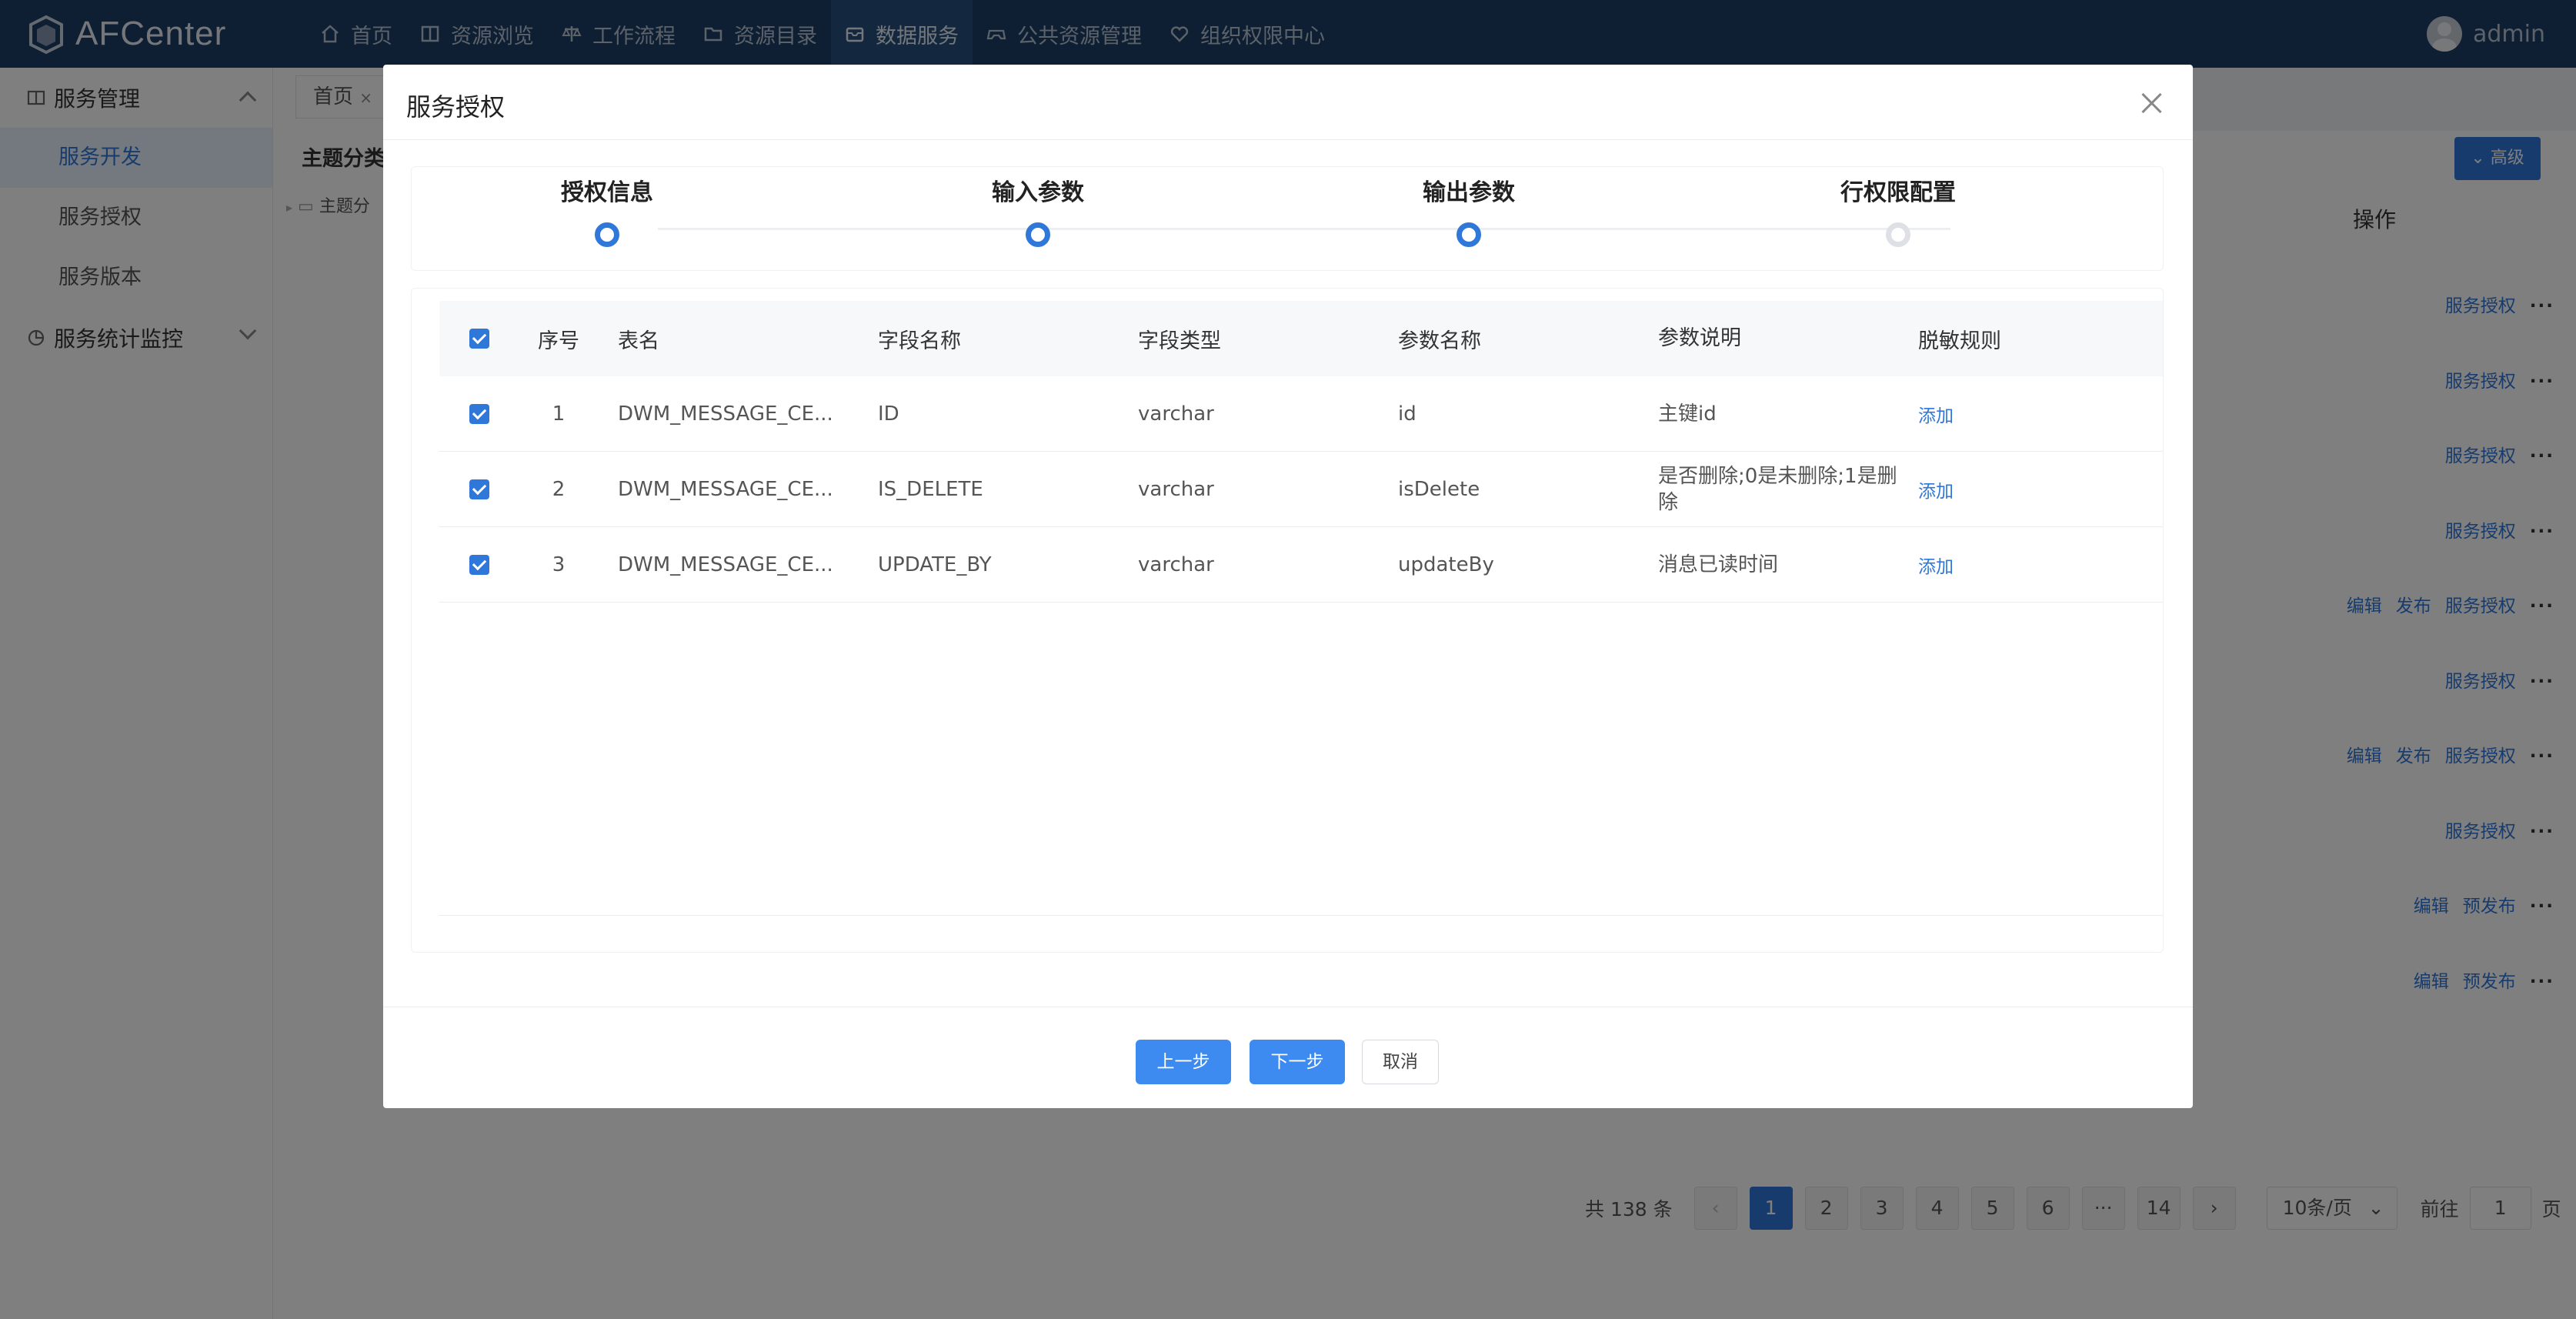 The width and height of the screenshot is (2576, 1319). Describe the element at coordinates (1038, 207) in the screenshot. I see `step-input-params: 输入参数` at that location.